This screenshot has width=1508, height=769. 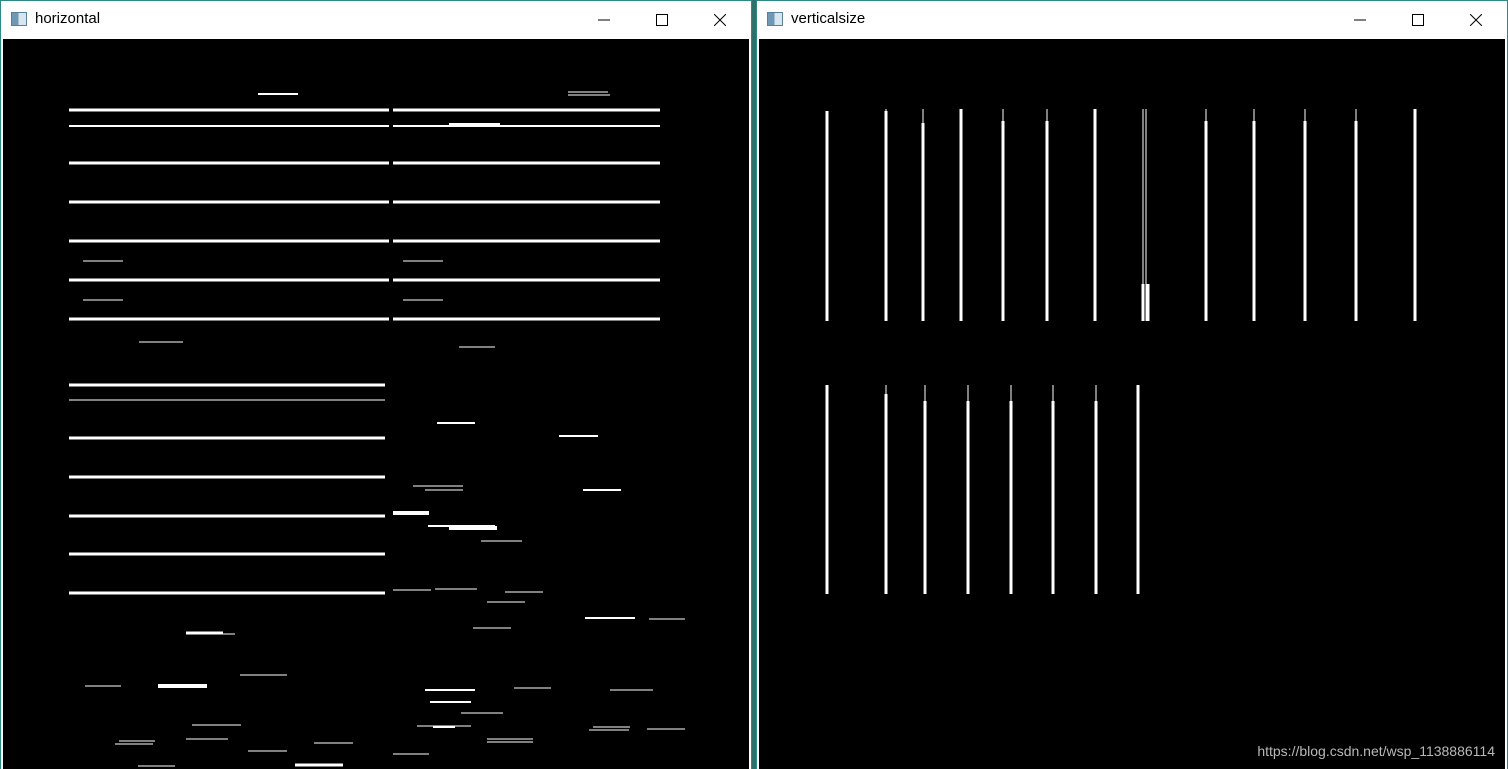 What do you see at coordinates (376, 20) in the screenshot?
I see `title-bar: horizontal` at bounding box center [376, 20].